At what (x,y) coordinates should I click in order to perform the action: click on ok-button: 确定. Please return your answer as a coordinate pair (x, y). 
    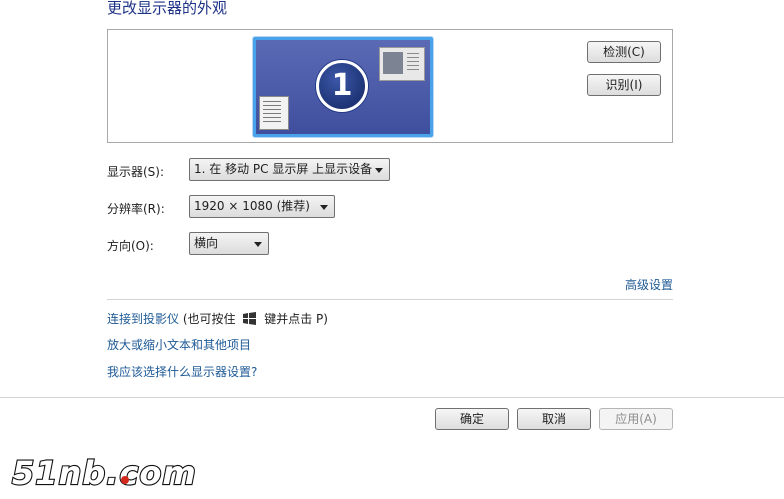
    Looking at the image, I should click on (472, 419).